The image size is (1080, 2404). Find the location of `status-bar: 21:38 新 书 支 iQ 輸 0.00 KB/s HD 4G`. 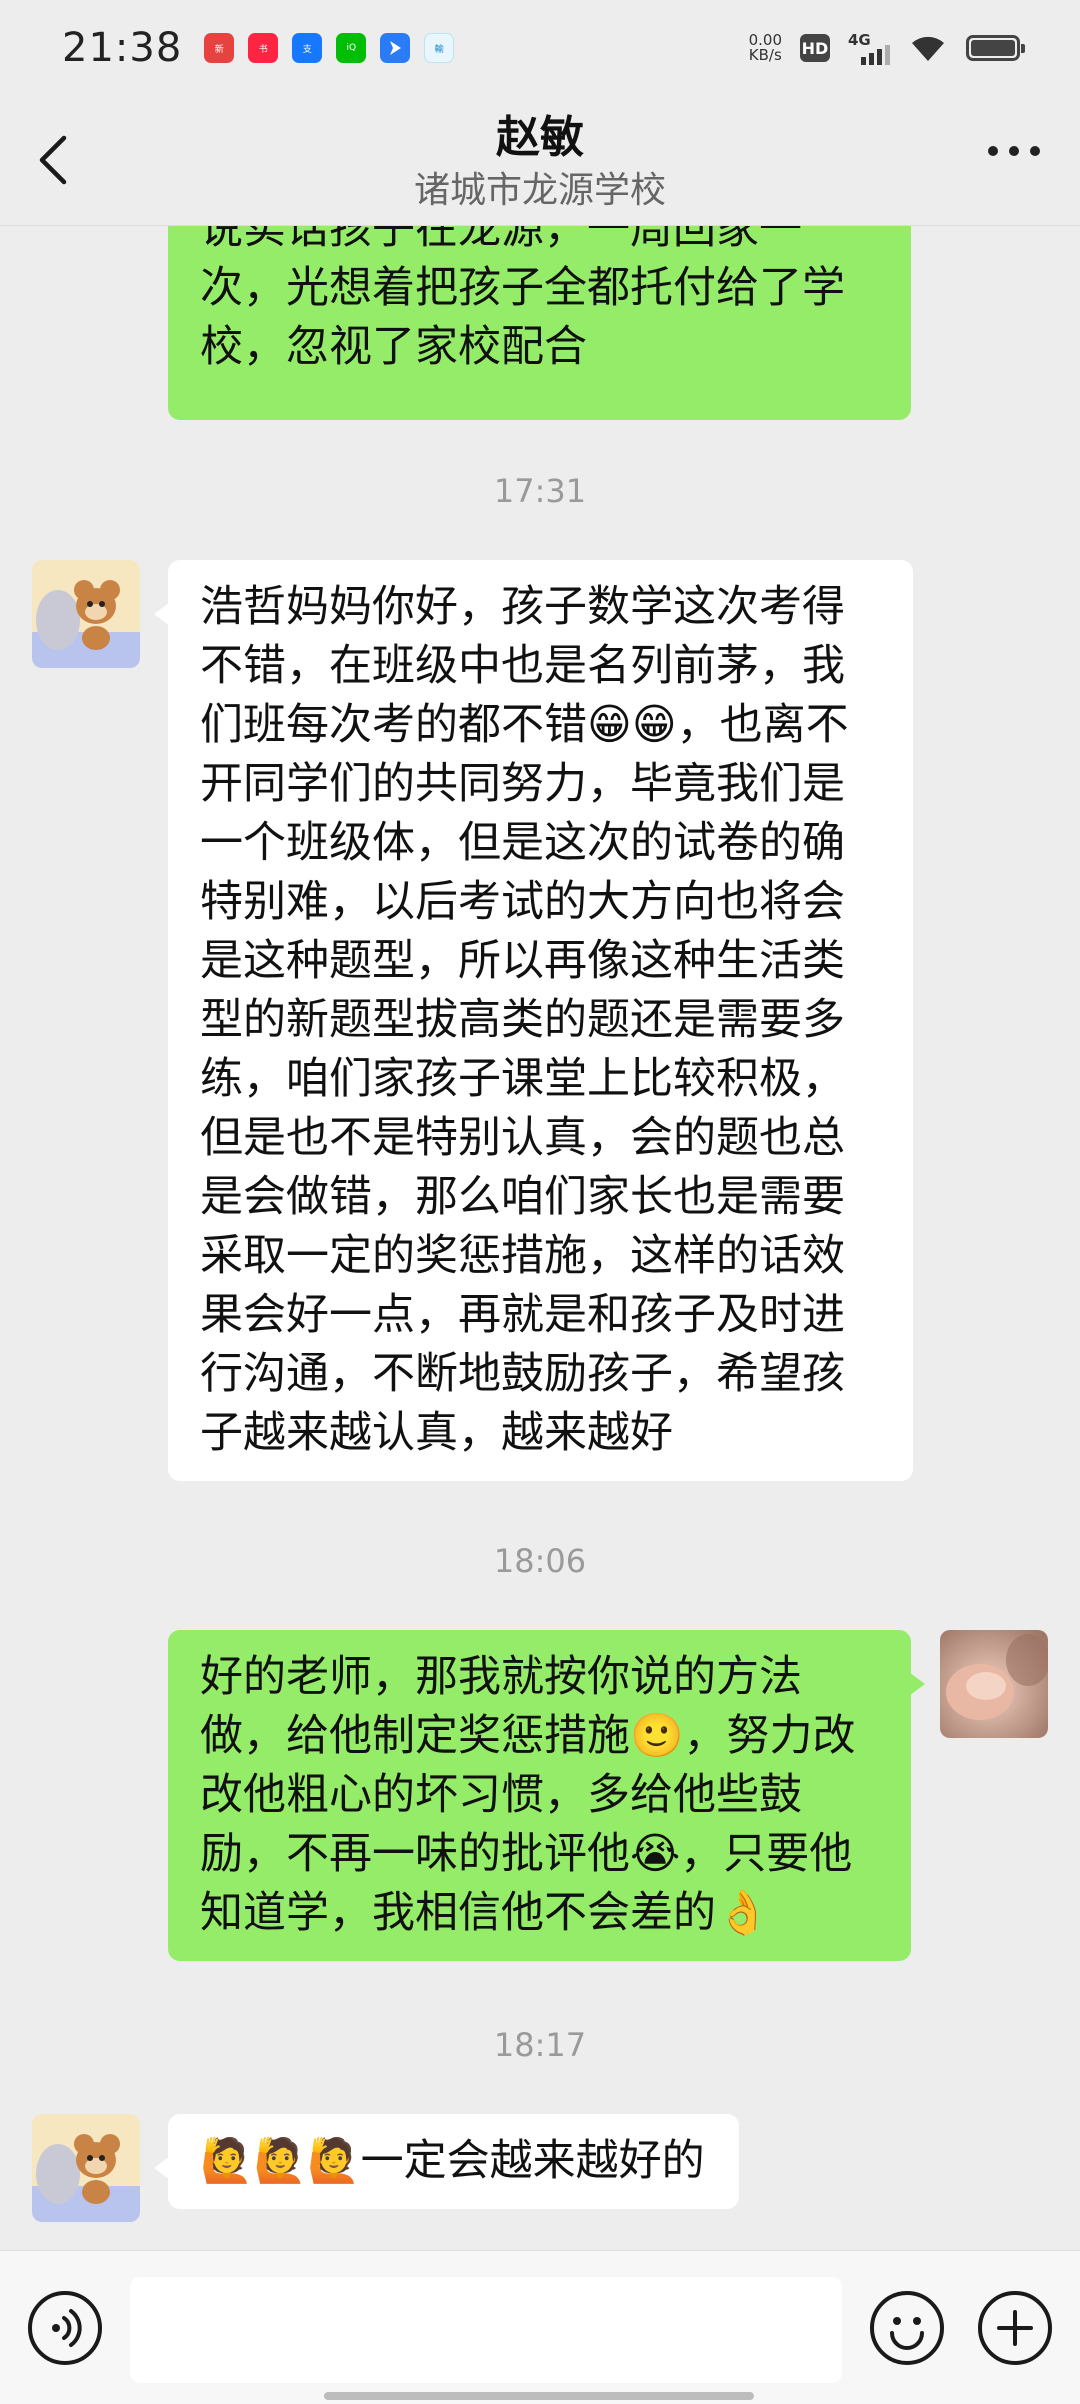

status-bar: 21:38 新 书 支 iQ 輸 0.00 KB/s HD 4G is located at coordinates (540, 48).